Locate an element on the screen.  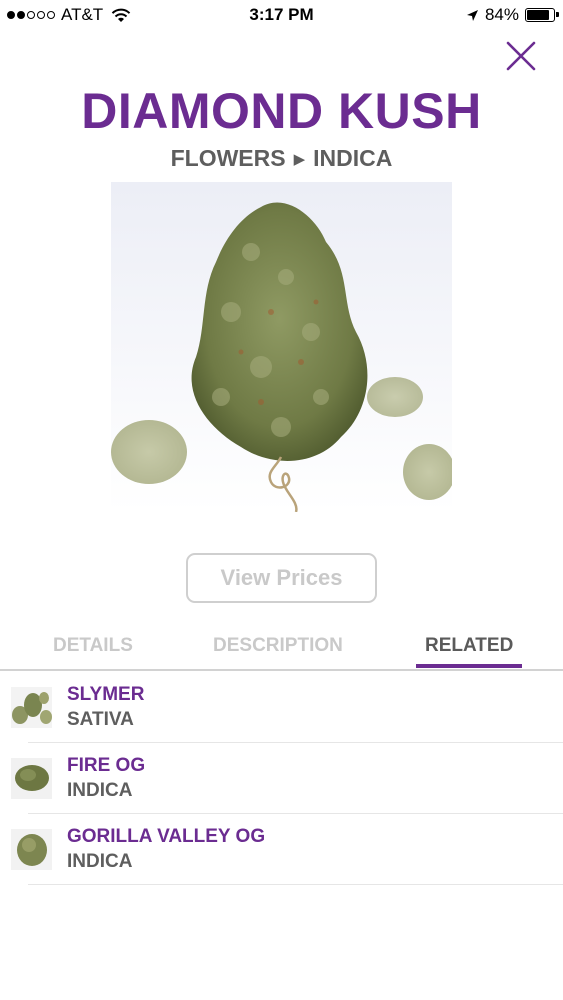
battery-icon is located at coordinates (542, 15).